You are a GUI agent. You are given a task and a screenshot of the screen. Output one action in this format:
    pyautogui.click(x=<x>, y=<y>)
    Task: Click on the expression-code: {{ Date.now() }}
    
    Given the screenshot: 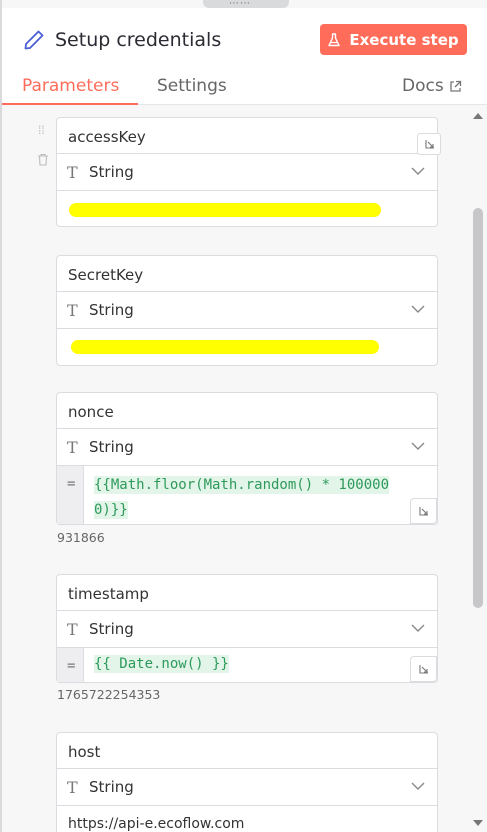 What is the action you would take?
    pyautogui.click(x=260, y=665)
    